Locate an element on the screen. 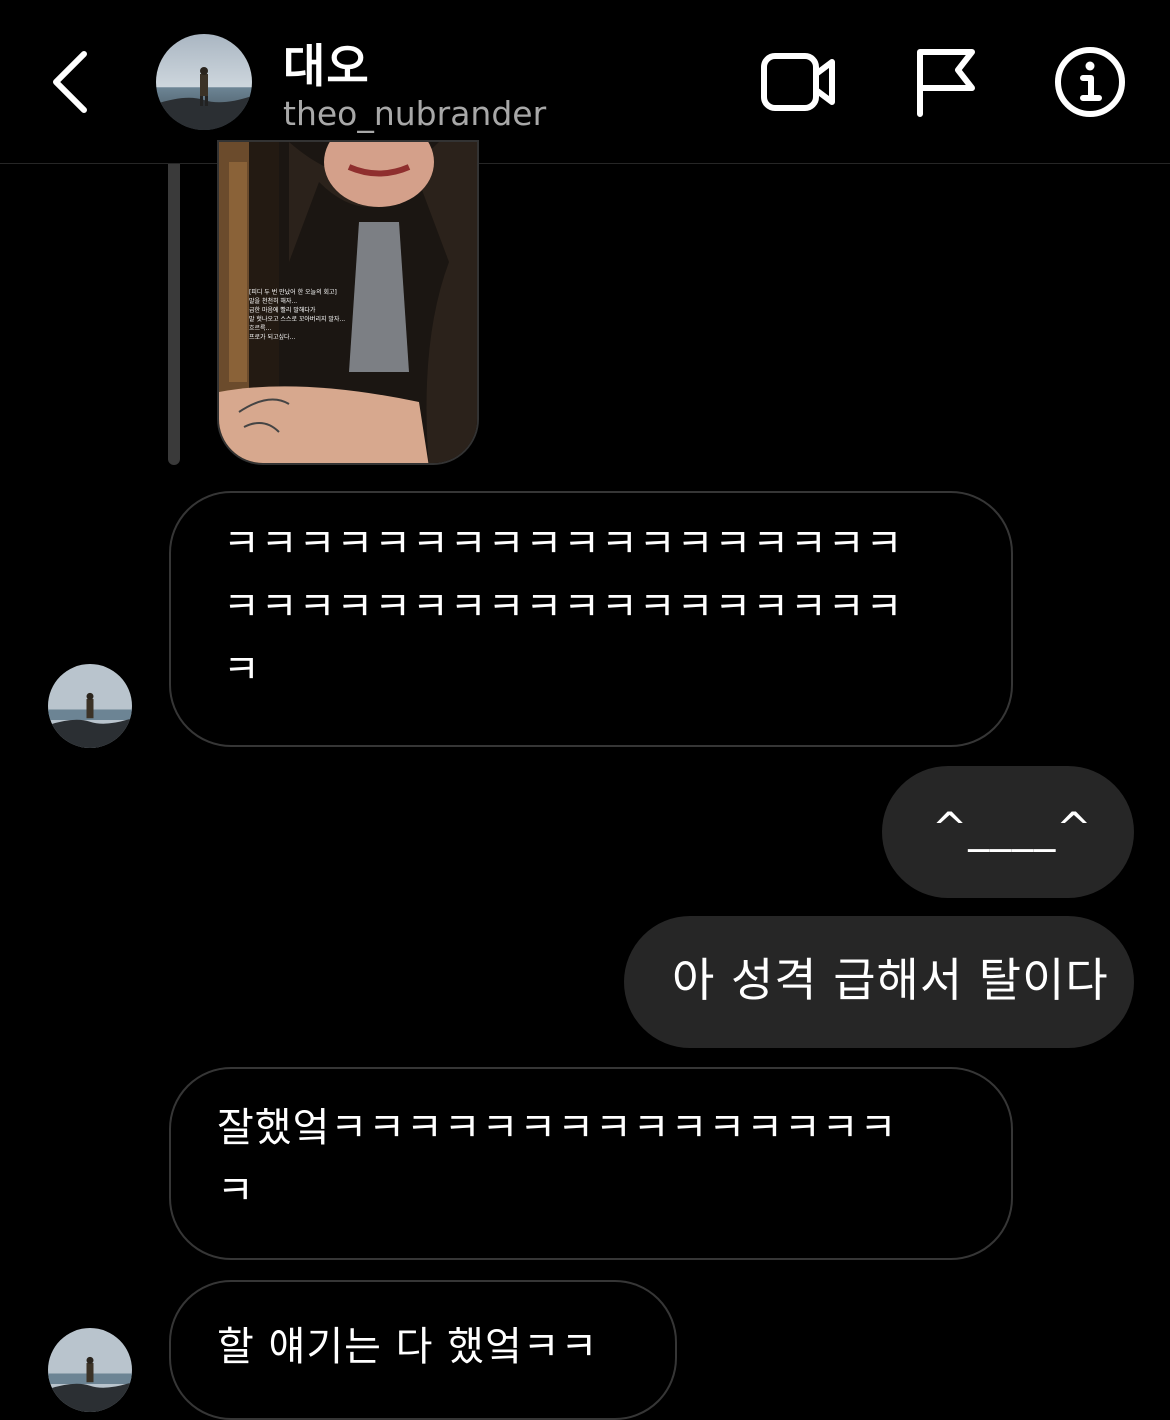 The width and height of the screenshot is (1170, 1420). video-call-button is located at coordinates (798, 82).